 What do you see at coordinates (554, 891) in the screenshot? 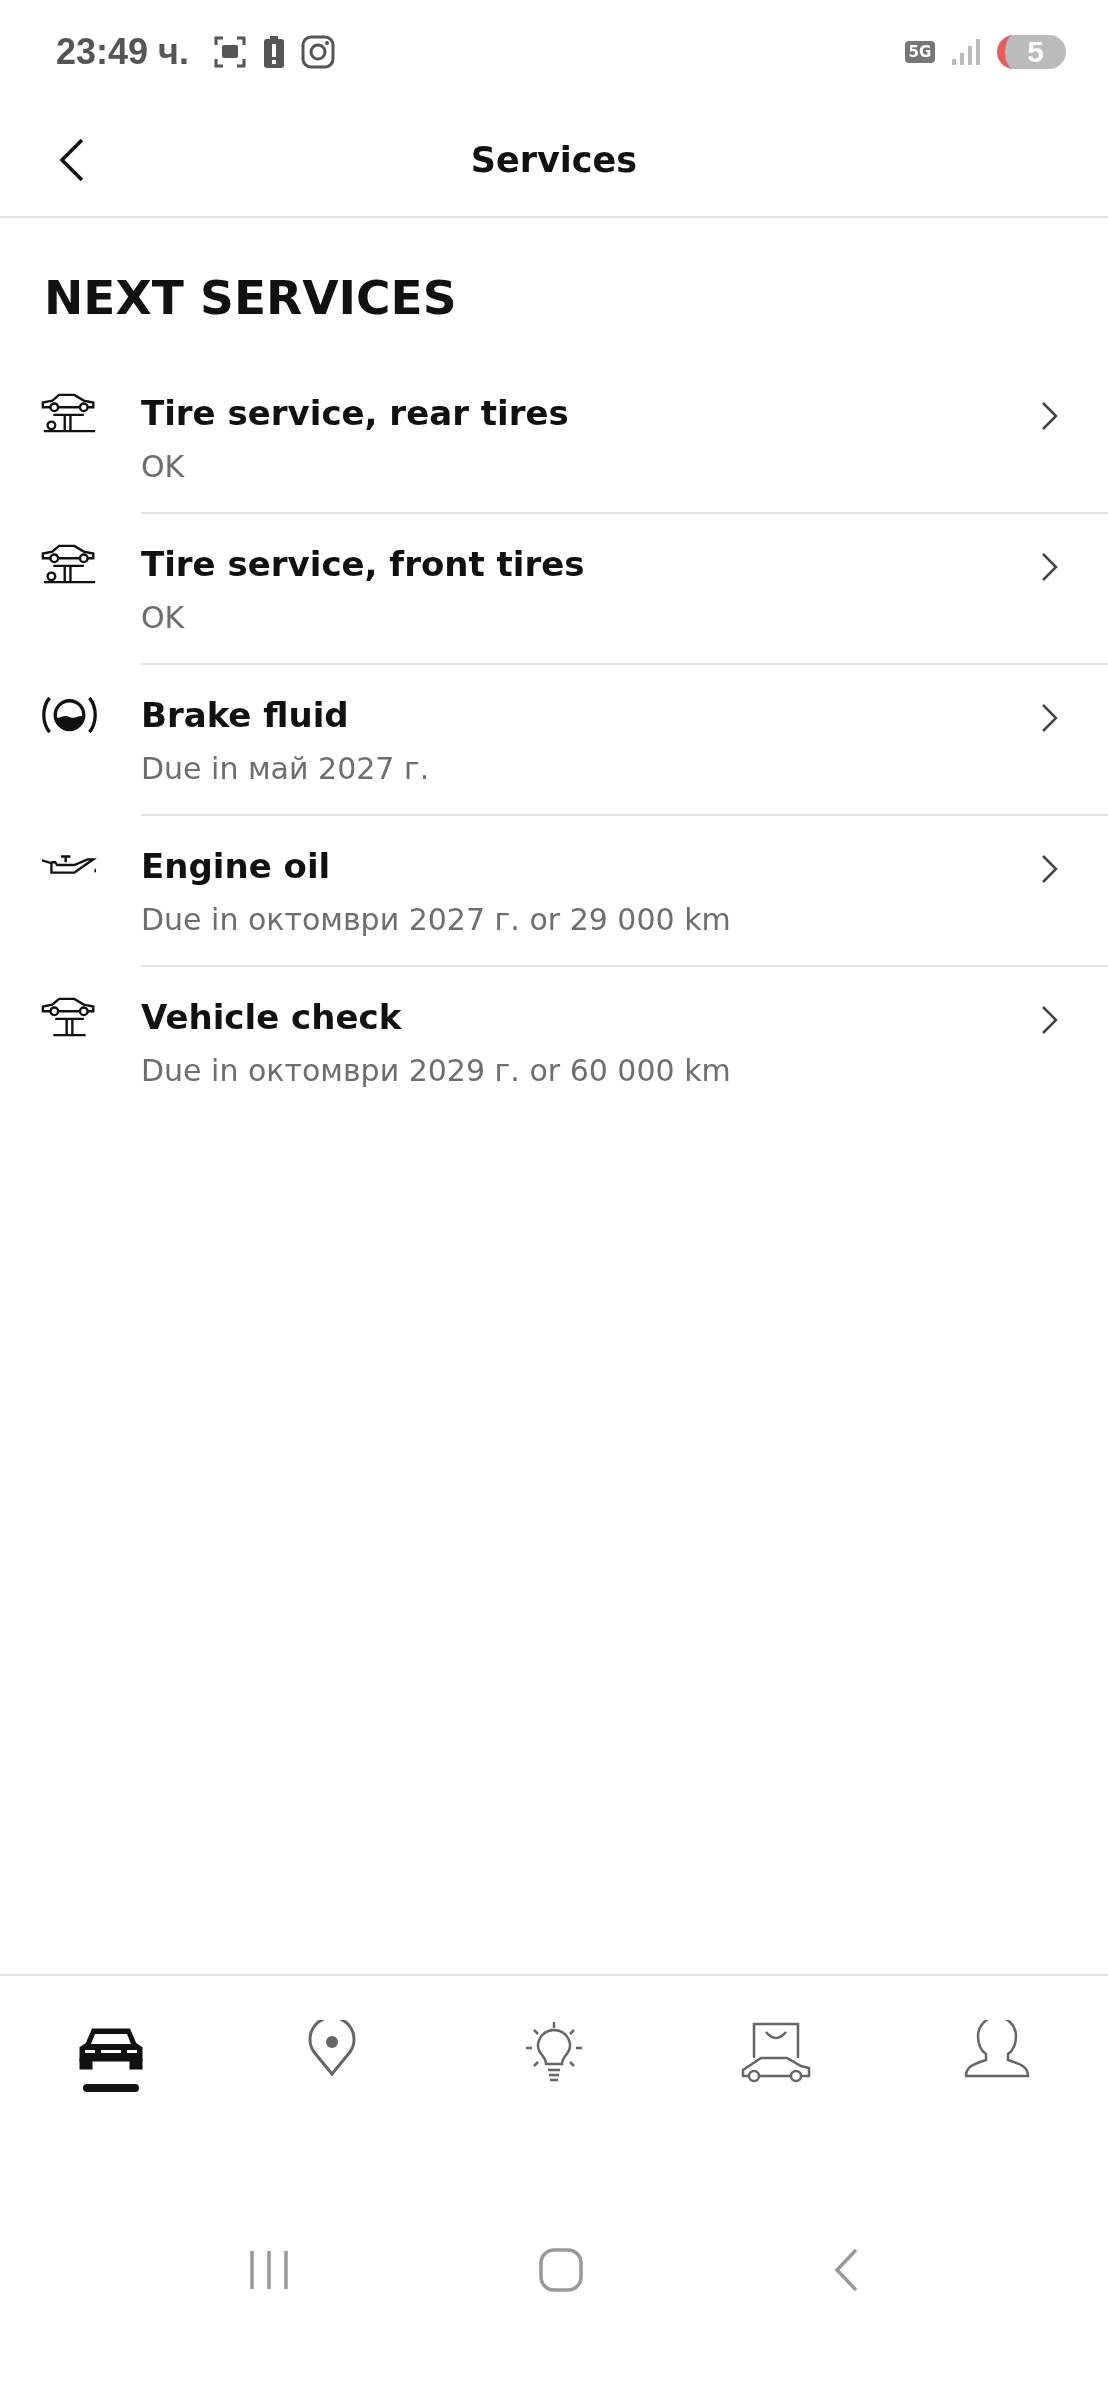
I see `service-item: Engine oil Due in октомври 2027 г. or 29 000 km` at bounding box center [554, 891].